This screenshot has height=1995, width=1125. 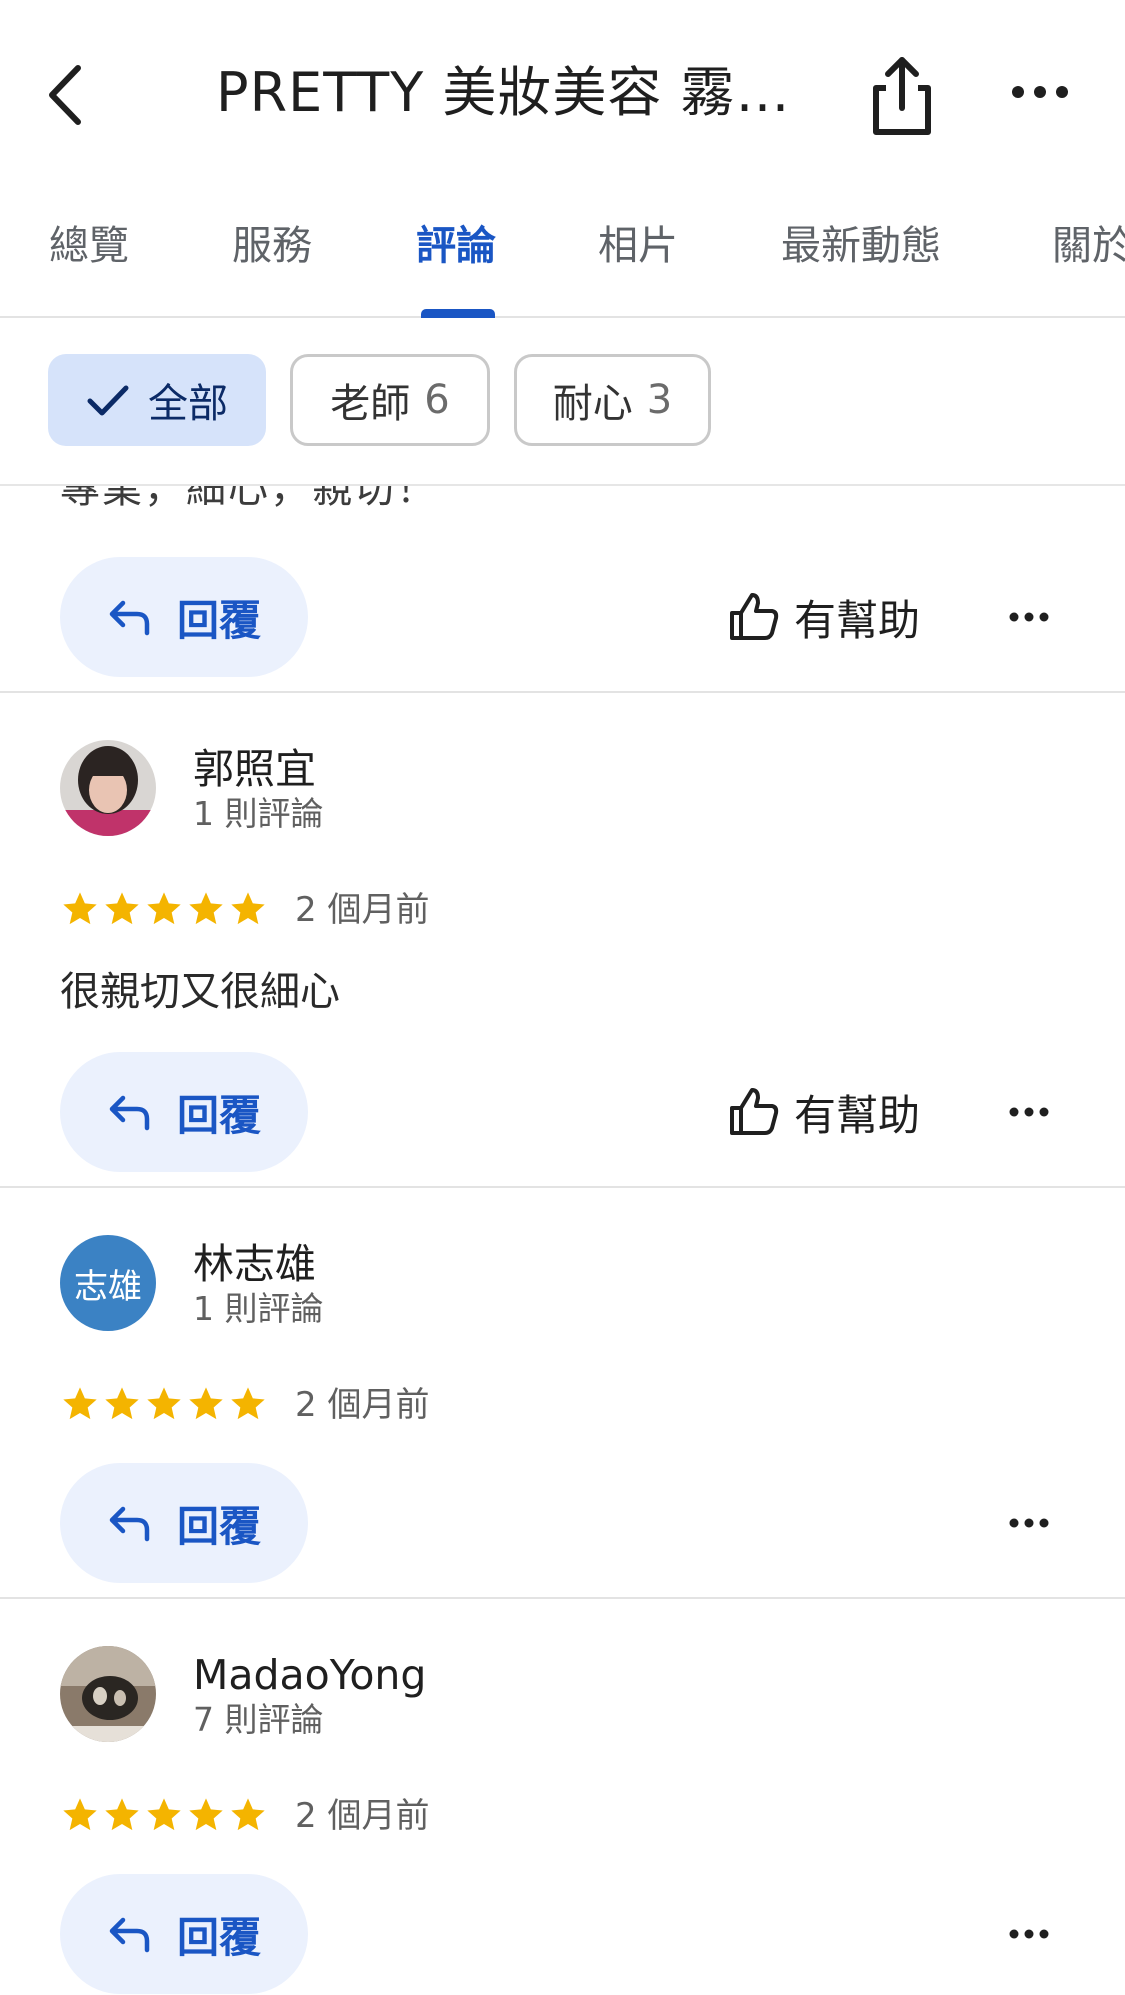 What do you see at coordinates (200, 992) in the screenshot?
I see `review-text: 很親切又很細心` at bounding box center [200, 992].